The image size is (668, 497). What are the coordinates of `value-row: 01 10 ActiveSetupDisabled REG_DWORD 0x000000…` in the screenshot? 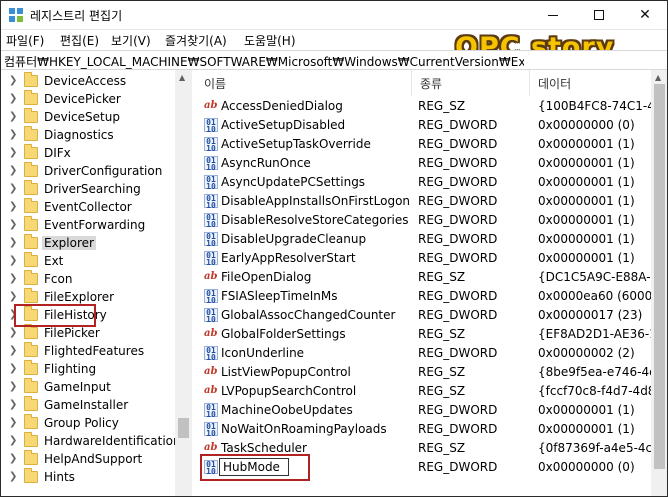 It's located at (432, 125).